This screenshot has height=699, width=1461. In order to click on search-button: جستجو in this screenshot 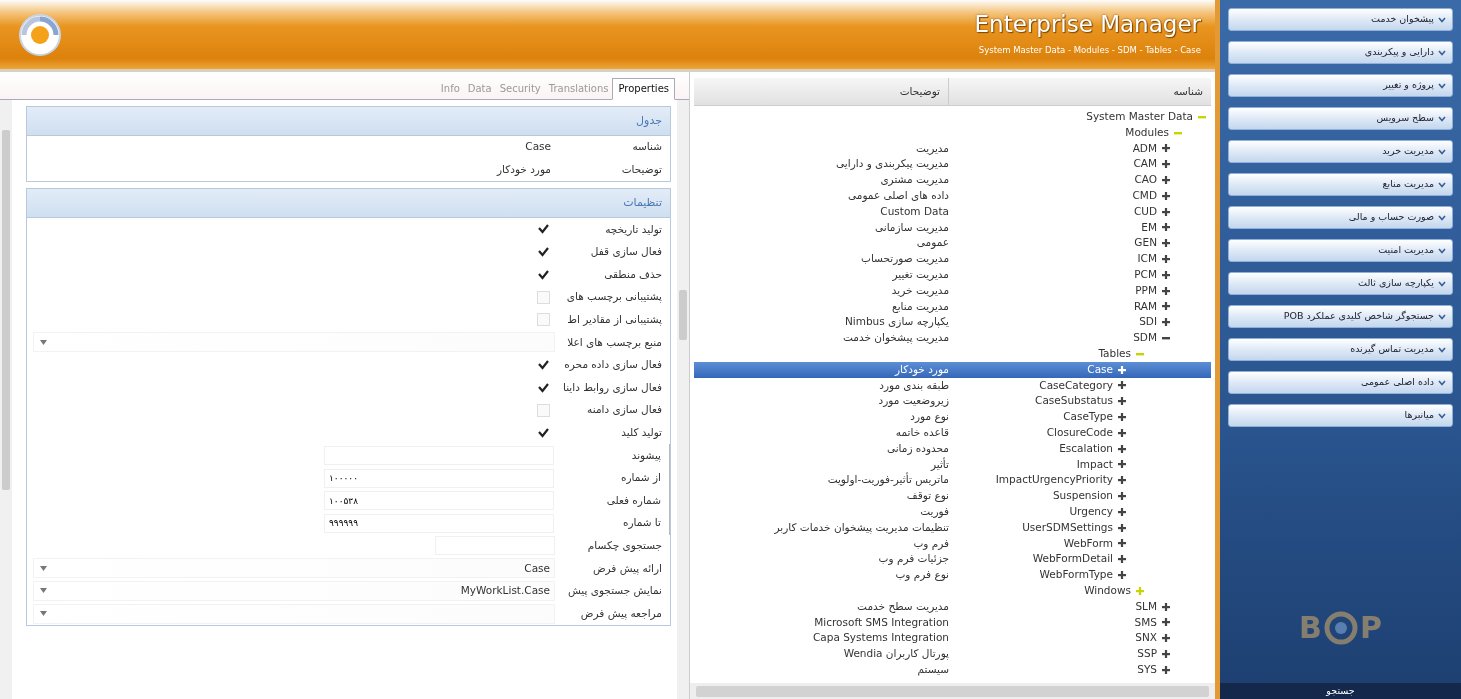, I will do `click(1340, 691)`.